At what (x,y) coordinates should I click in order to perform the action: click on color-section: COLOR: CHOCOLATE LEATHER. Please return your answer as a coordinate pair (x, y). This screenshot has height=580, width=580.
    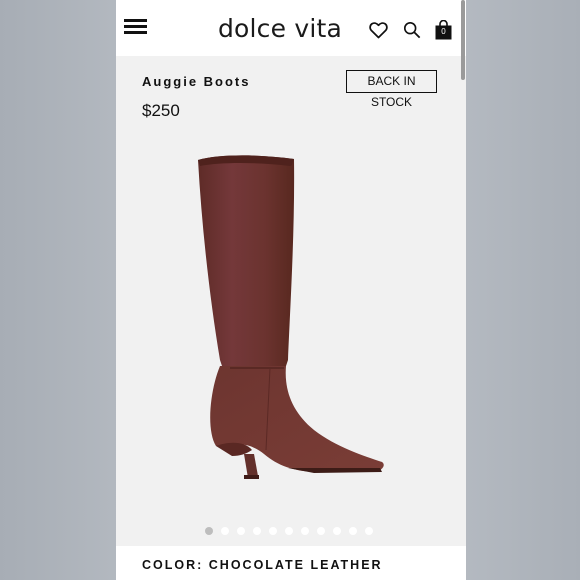
    Looking at the image, I should click on (291, 563).